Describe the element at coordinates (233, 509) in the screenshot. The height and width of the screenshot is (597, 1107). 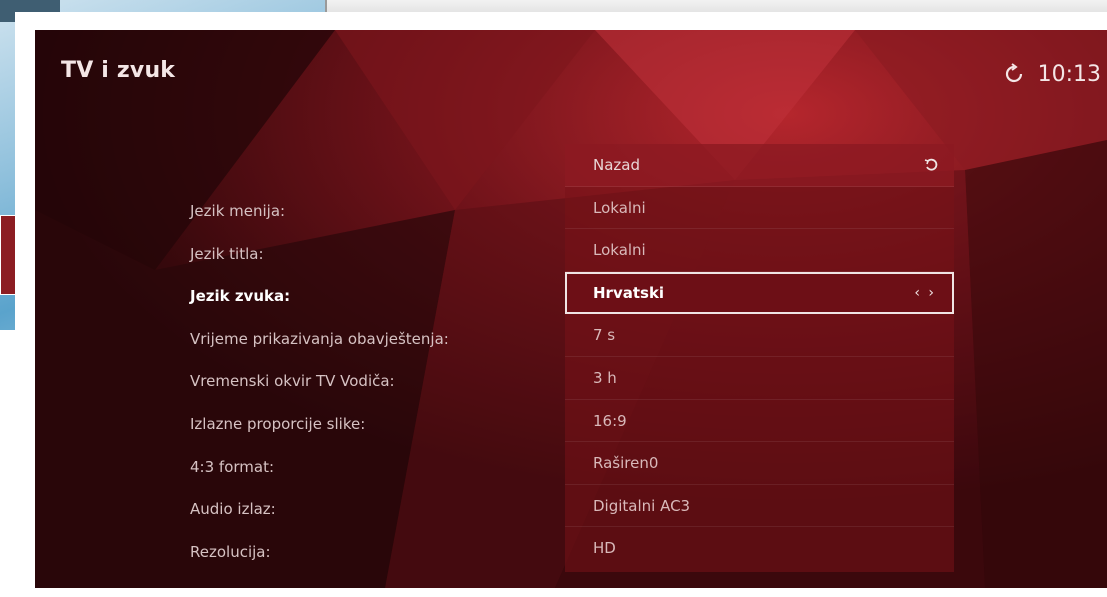
I see `setting-label-audio-output: Audio izlaz:` at that location.